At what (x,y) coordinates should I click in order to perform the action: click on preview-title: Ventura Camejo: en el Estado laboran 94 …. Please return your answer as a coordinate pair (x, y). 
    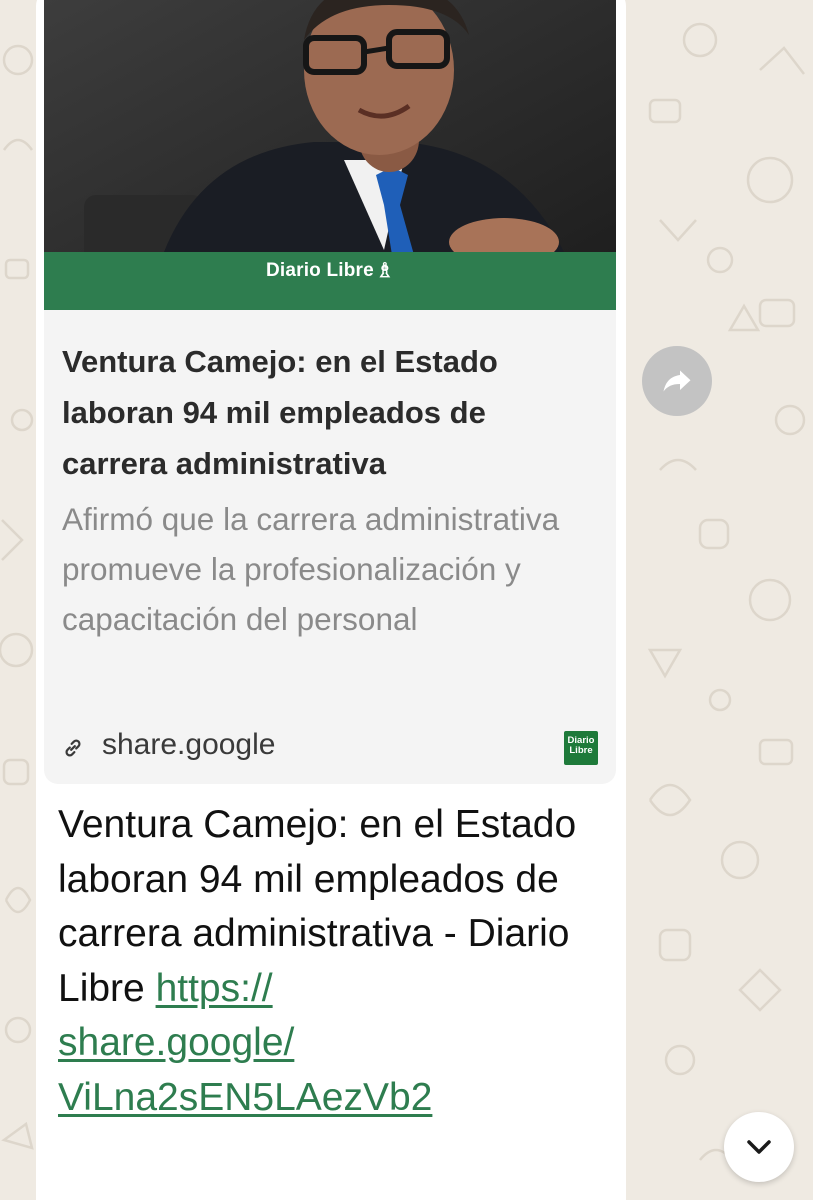
    Looking at the image, I should click on (327, 412).